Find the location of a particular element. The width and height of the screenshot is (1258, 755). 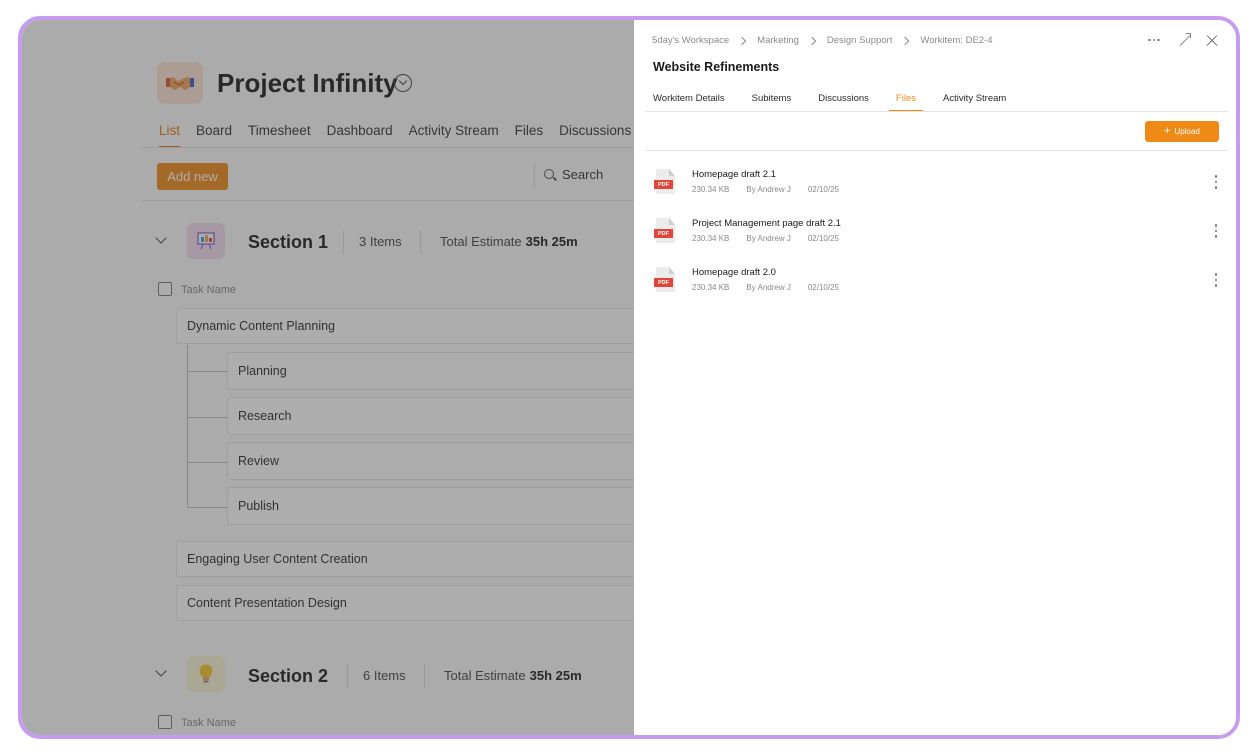

subtask-tree-line is located at coordinates (187, 426).